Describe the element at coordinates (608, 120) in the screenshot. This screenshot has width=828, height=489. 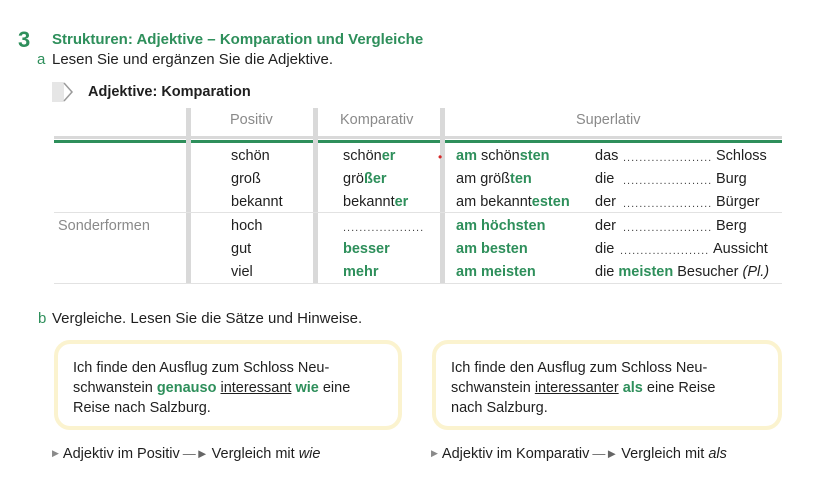
I see `header-superlativ: Superlativ` at that location.